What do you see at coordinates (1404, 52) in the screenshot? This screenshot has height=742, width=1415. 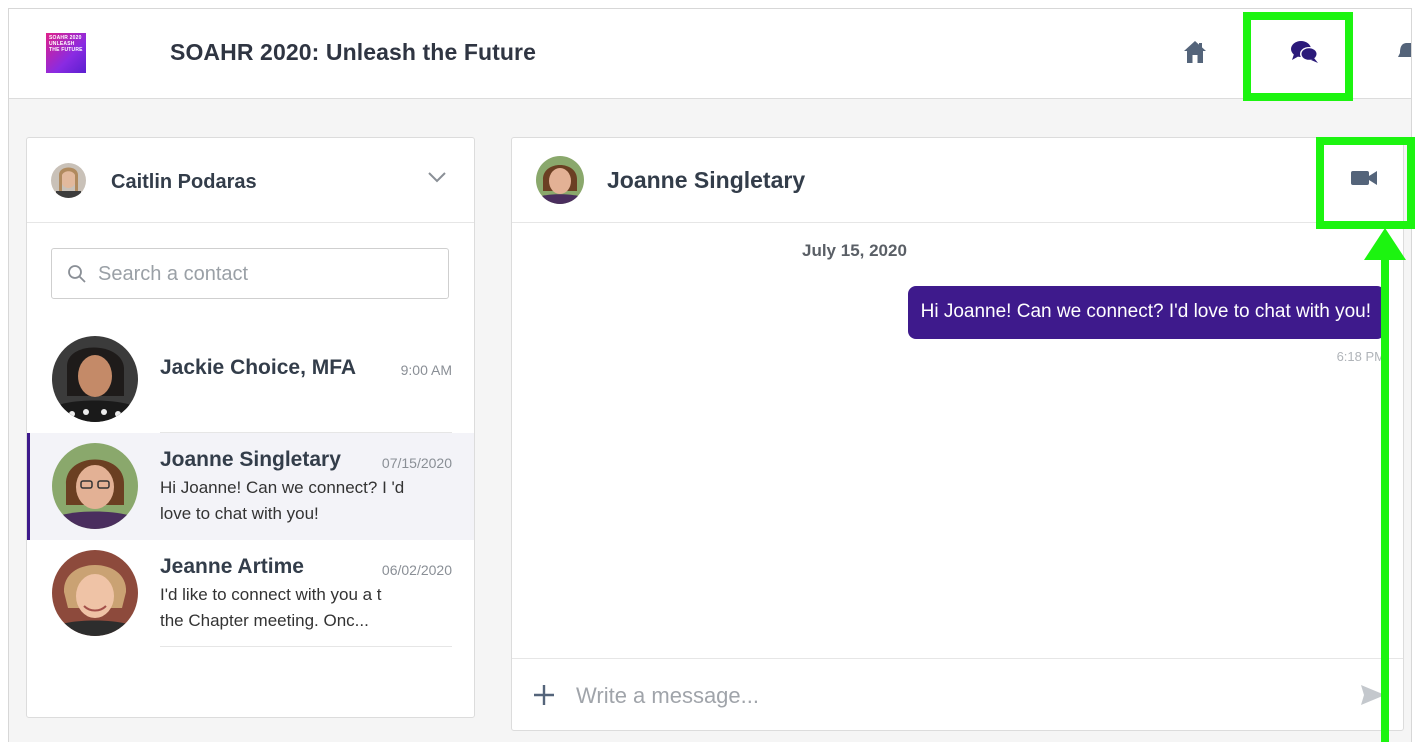 I see `bell-icon` at bounding box center [1404, 52].